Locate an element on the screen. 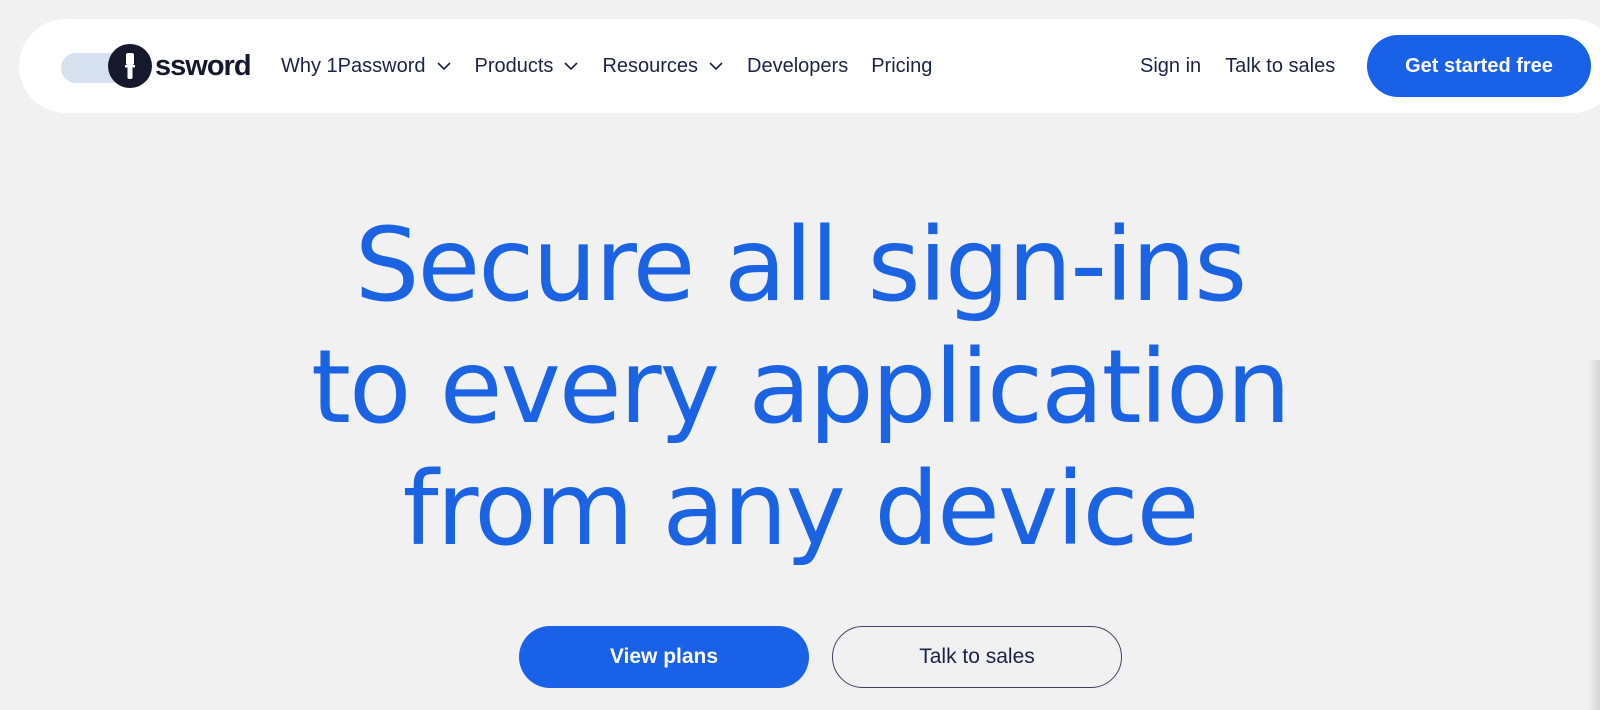 This screenshot has width=1600, height=710. nav-resources-label: Resources is located at coordinates (650, 65).